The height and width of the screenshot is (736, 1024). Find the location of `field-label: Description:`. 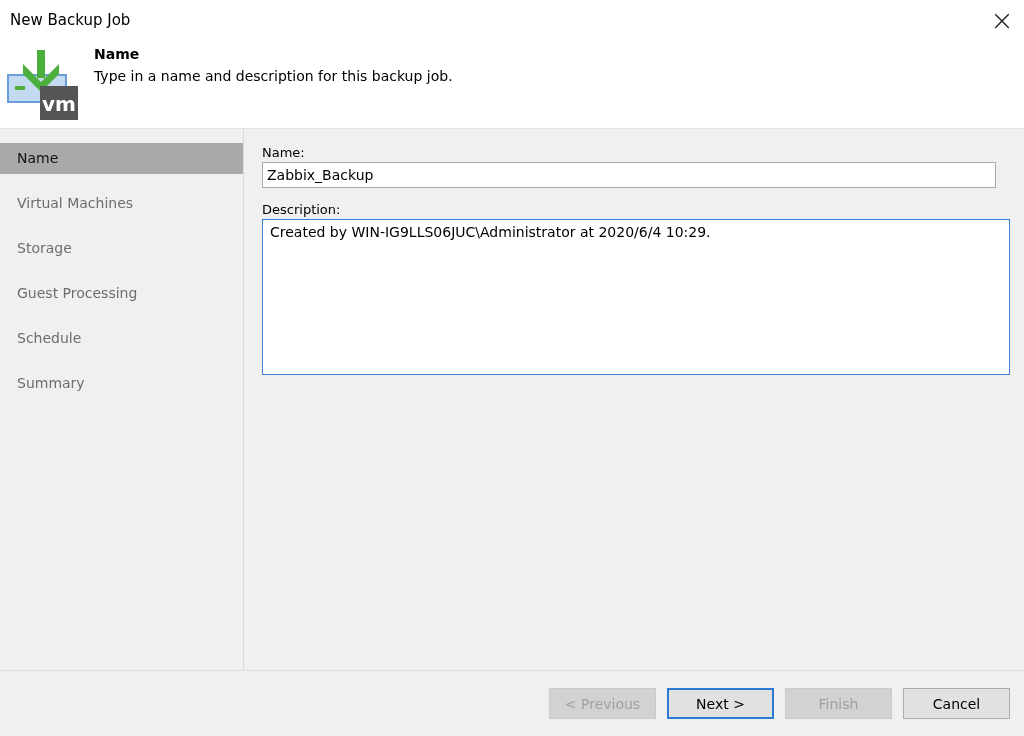

field-label: Description: is located at coordinates (301, 209).